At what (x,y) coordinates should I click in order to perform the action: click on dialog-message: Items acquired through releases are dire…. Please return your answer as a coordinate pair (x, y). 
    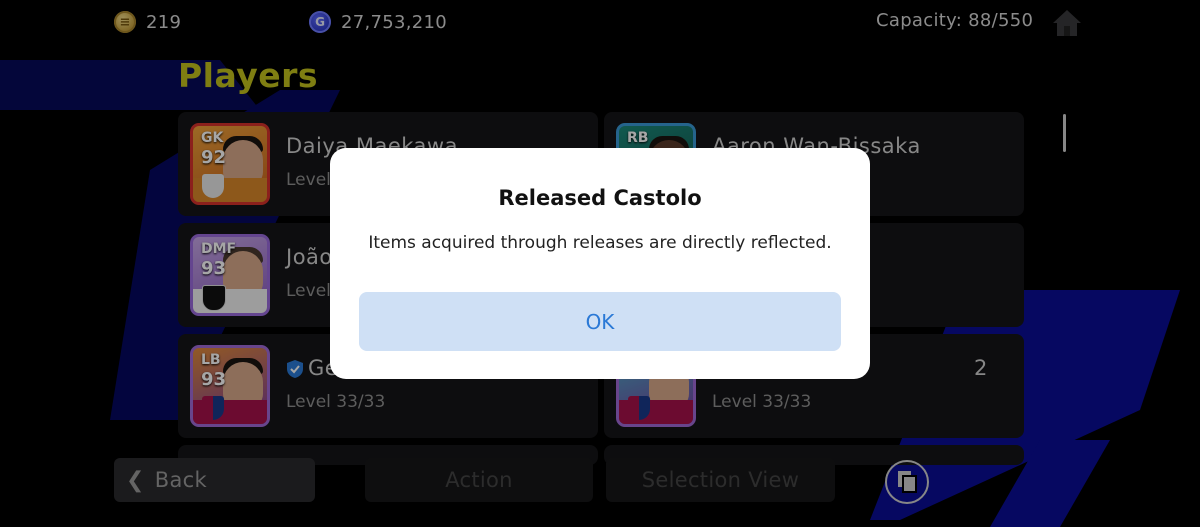
    Looking at the image, I should click on (600, 243).